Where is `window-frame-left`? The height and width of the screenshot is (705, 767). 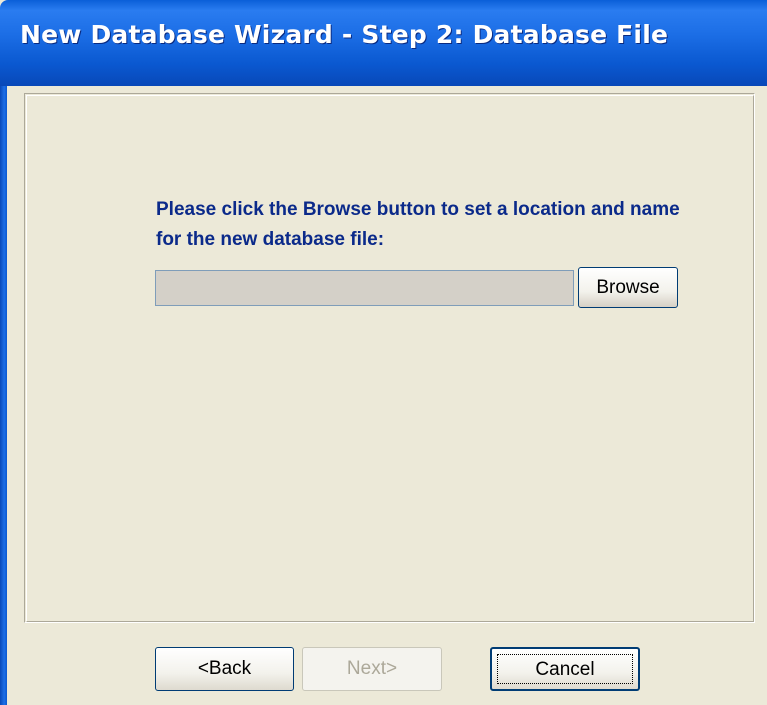 window-frame-left is located at coordinates (3, 395).